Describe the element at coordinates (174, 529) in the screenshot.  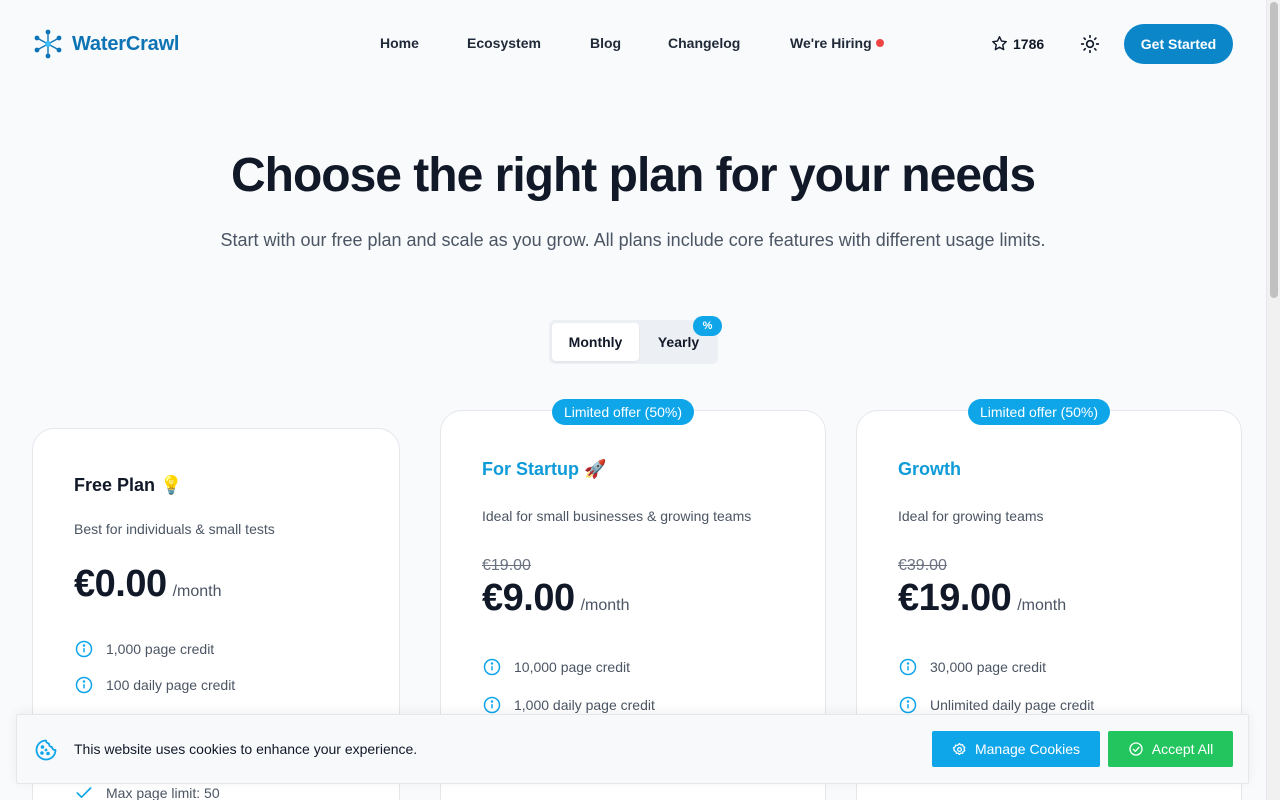
I see `plan-description: Best for individuals & small tests` at that location.